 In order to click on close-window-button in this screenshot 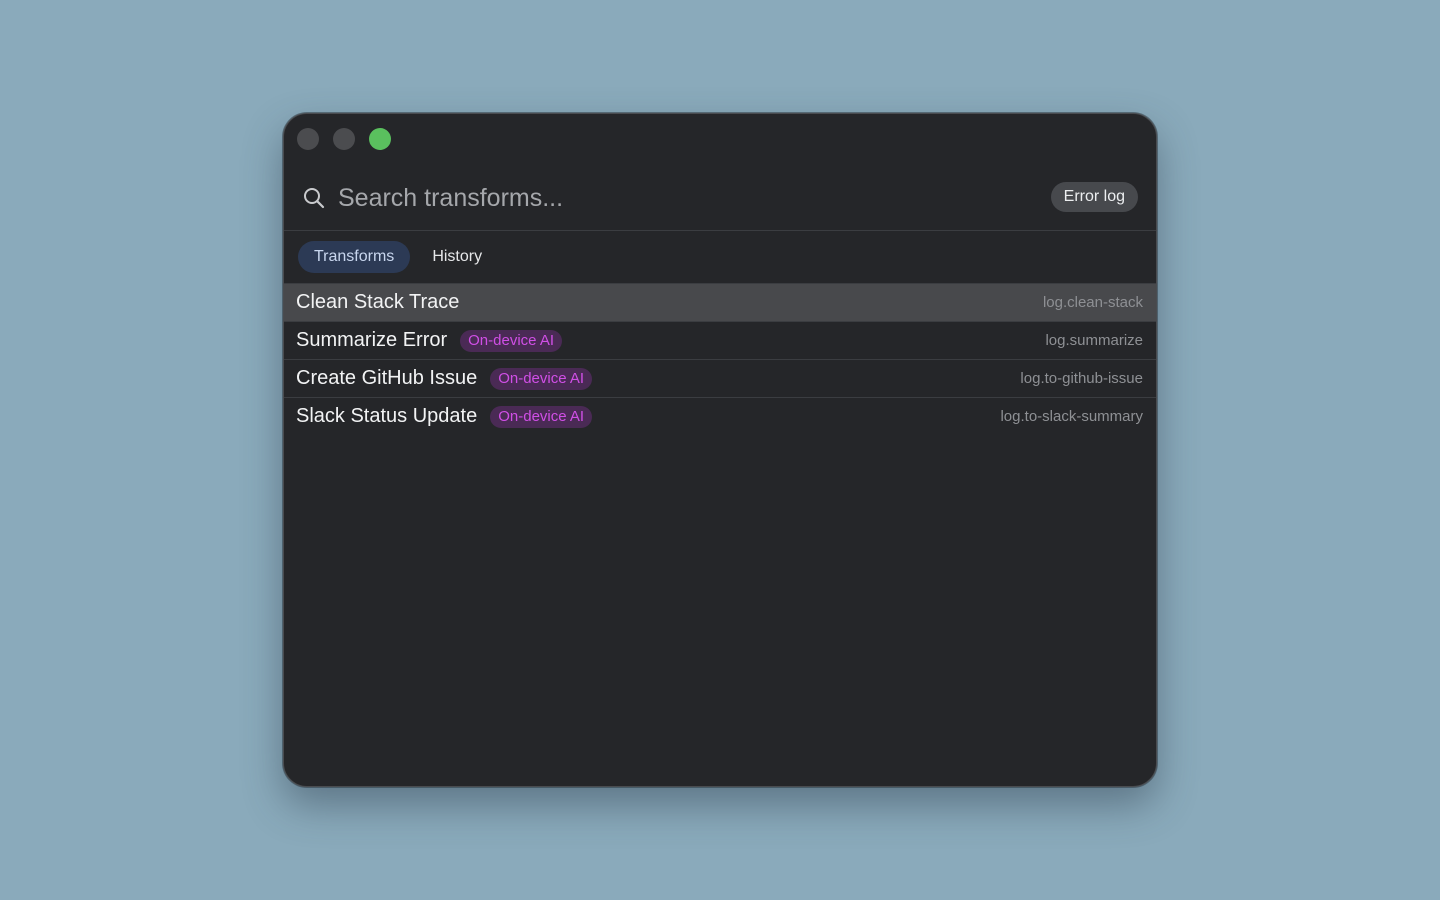, I will do `click(308, 139)`.